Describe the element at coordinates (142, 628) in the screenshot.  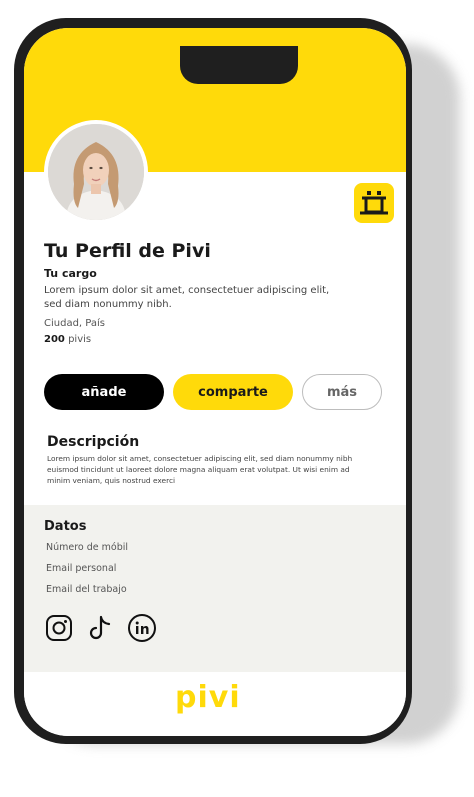
I see `linkedin-icon` at that location.